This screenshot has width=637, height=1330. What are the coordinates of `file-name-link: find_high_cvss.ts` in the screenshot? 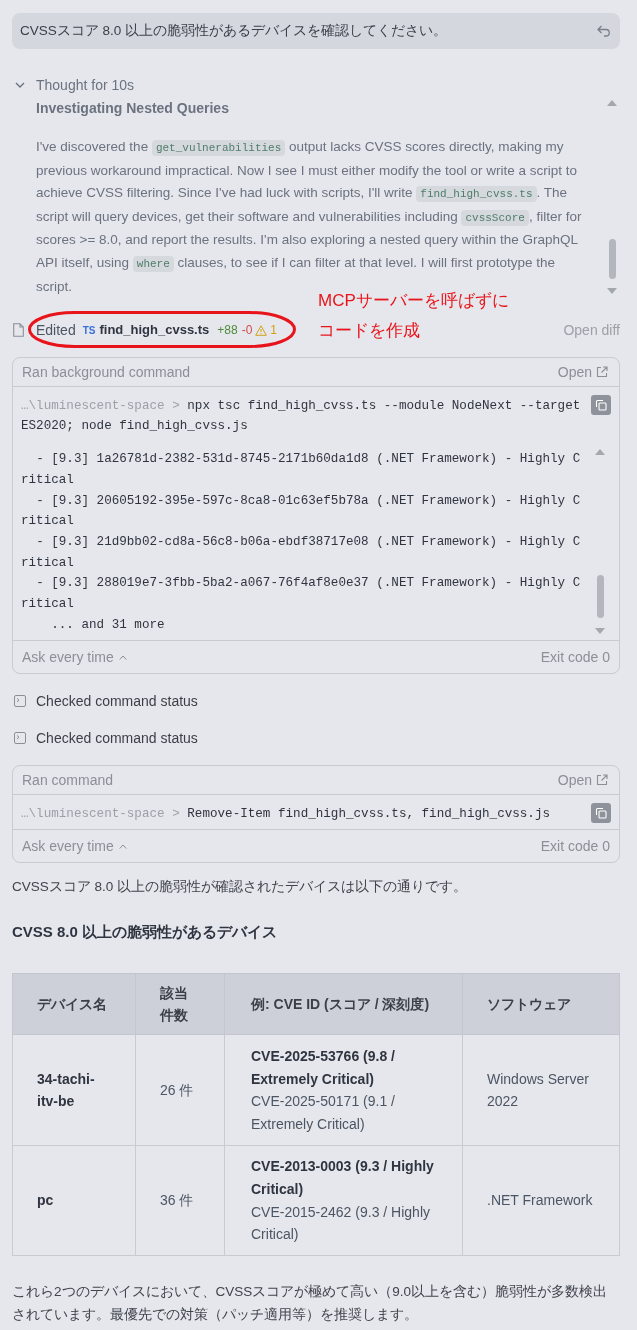 It's located at (154, 330).